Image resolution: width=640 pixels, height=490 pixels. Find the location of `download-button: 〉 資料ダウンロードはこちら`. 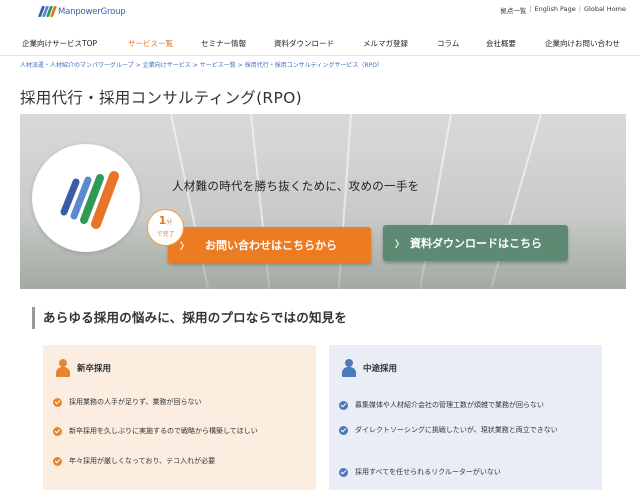

download-button: 〉 資料ダウンロードはこちら is located at coordinates (475, 243).